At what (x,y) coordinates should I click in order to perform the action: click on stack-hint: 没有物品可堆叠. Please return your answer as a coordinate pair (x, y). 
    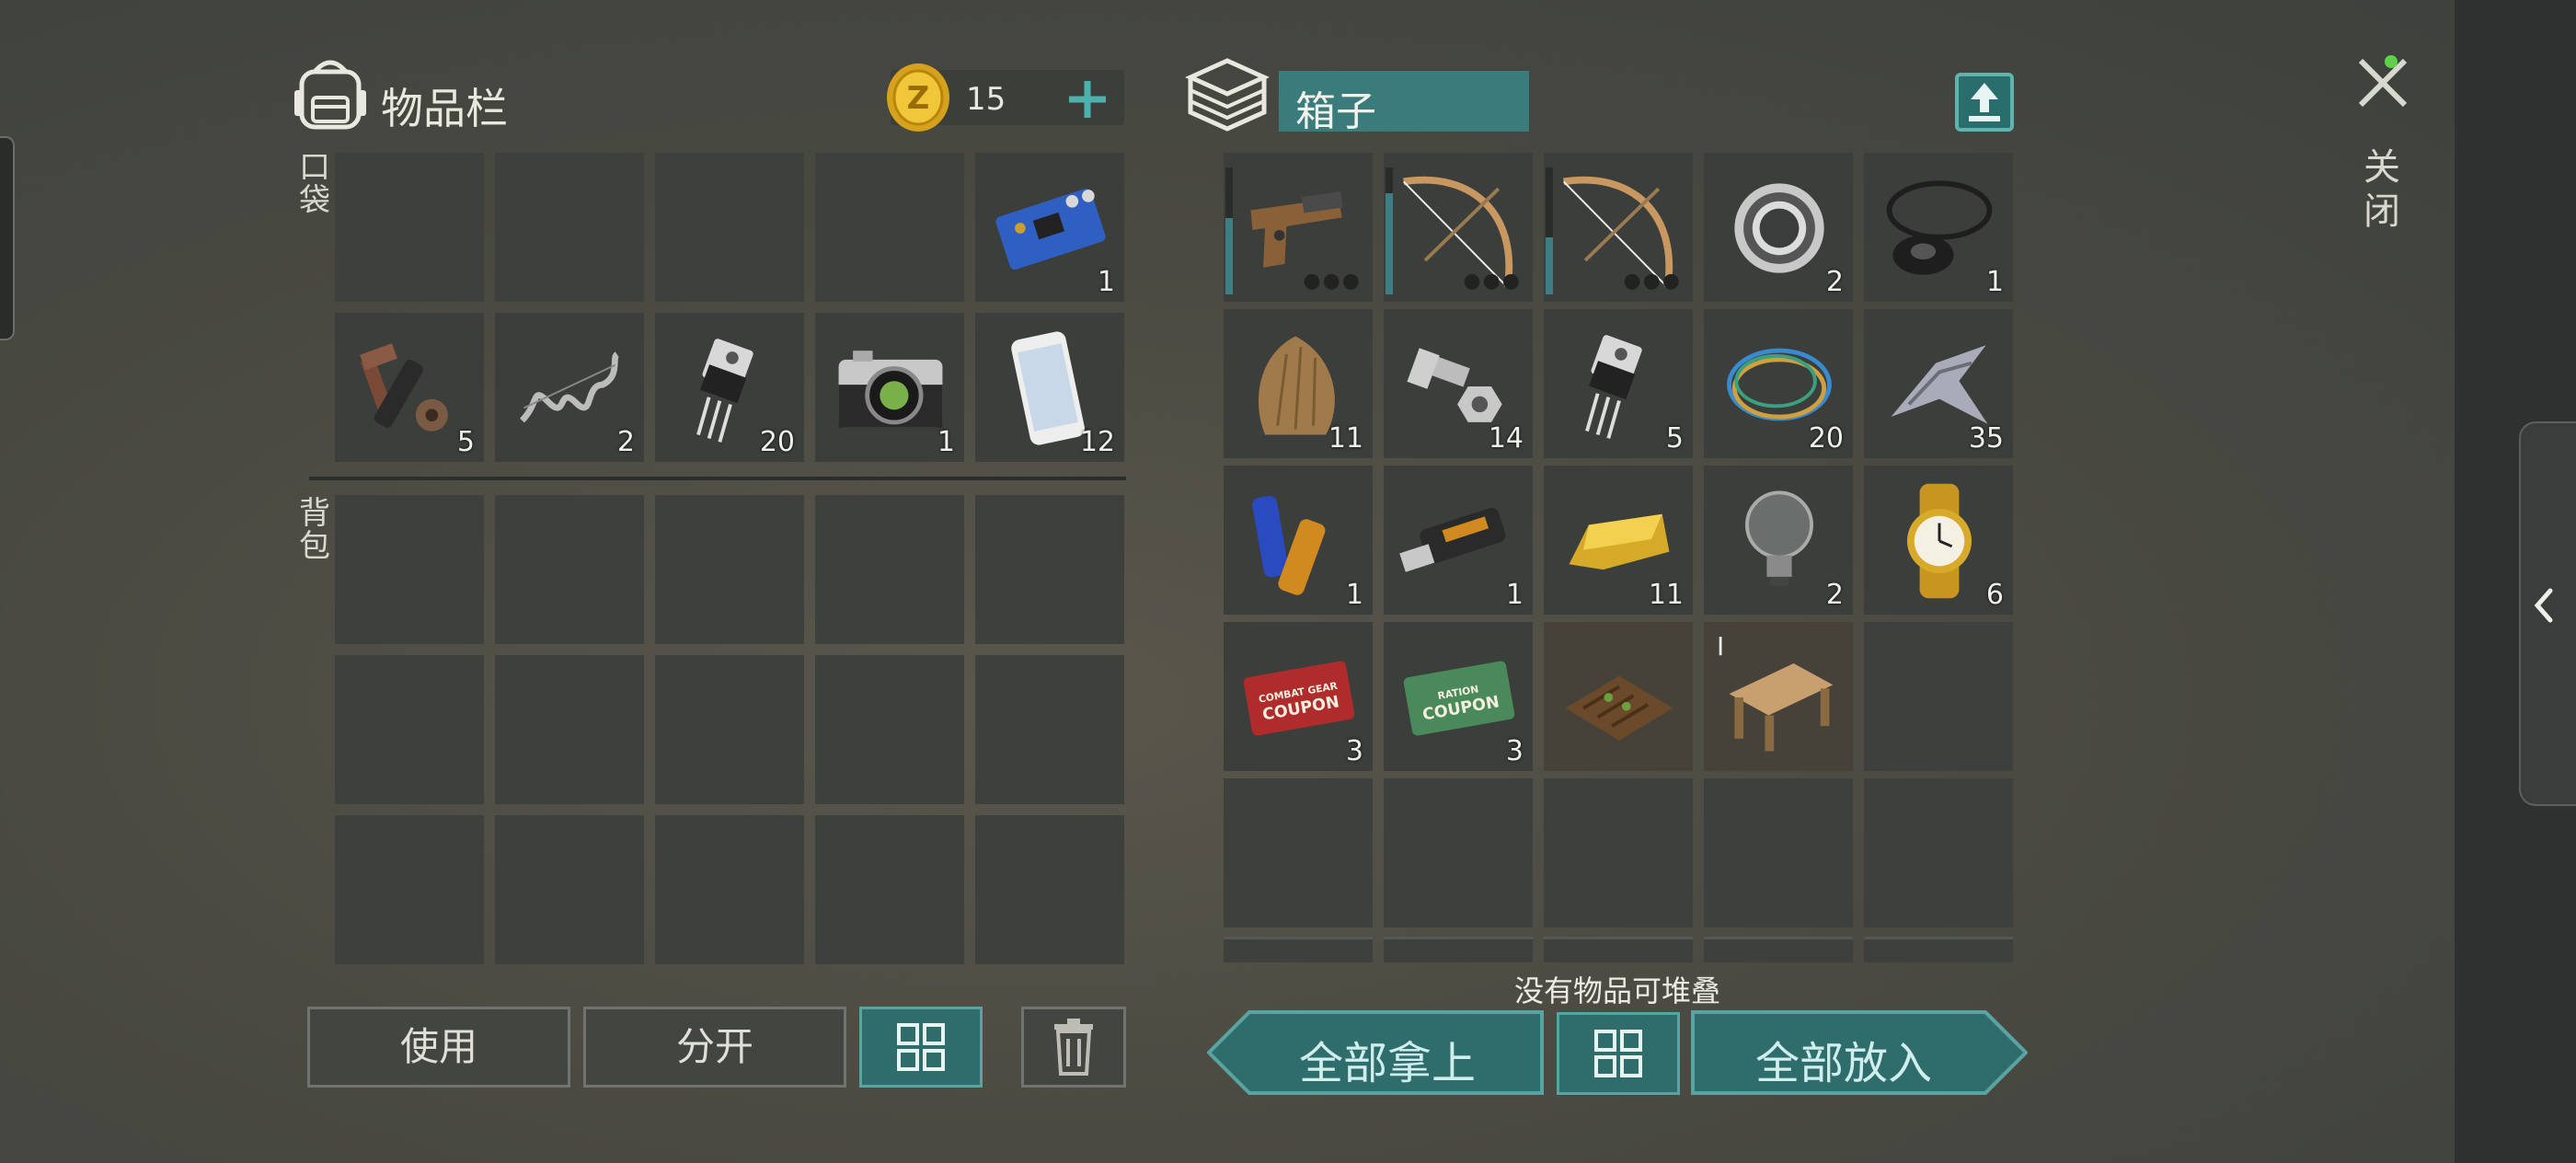
    Looking at the image, I should click on (1617, 991).